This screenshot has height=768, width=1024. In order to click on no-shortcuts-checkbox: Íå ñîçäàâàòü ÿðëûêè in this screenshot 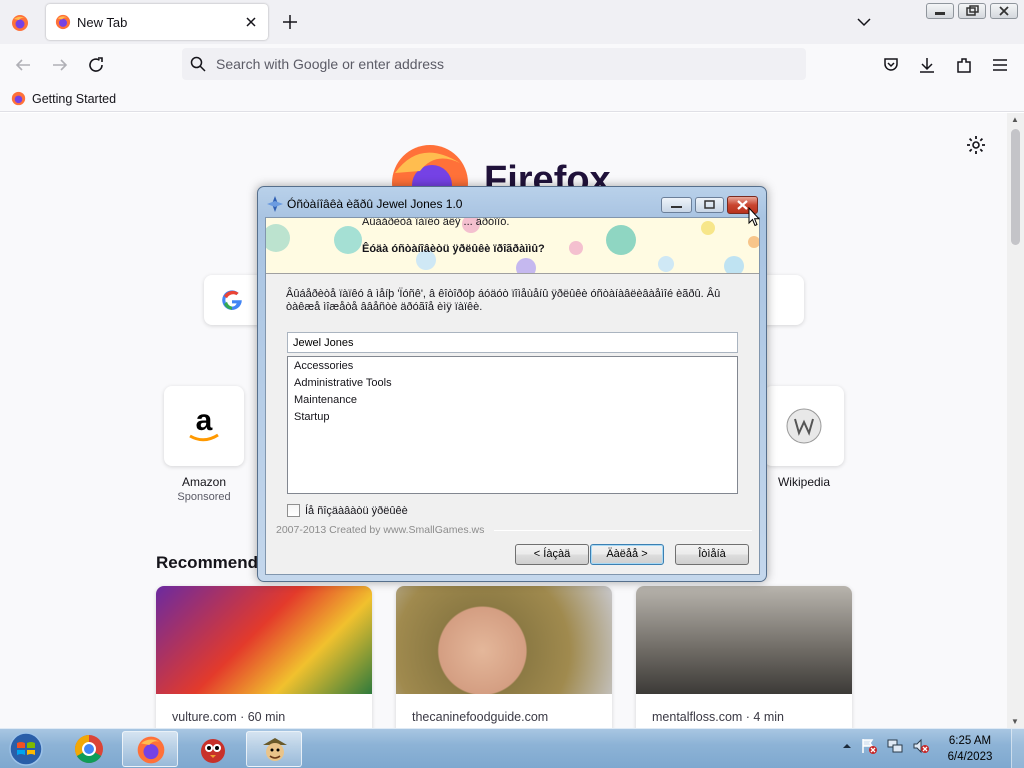, I will do `click(347, 510)`.